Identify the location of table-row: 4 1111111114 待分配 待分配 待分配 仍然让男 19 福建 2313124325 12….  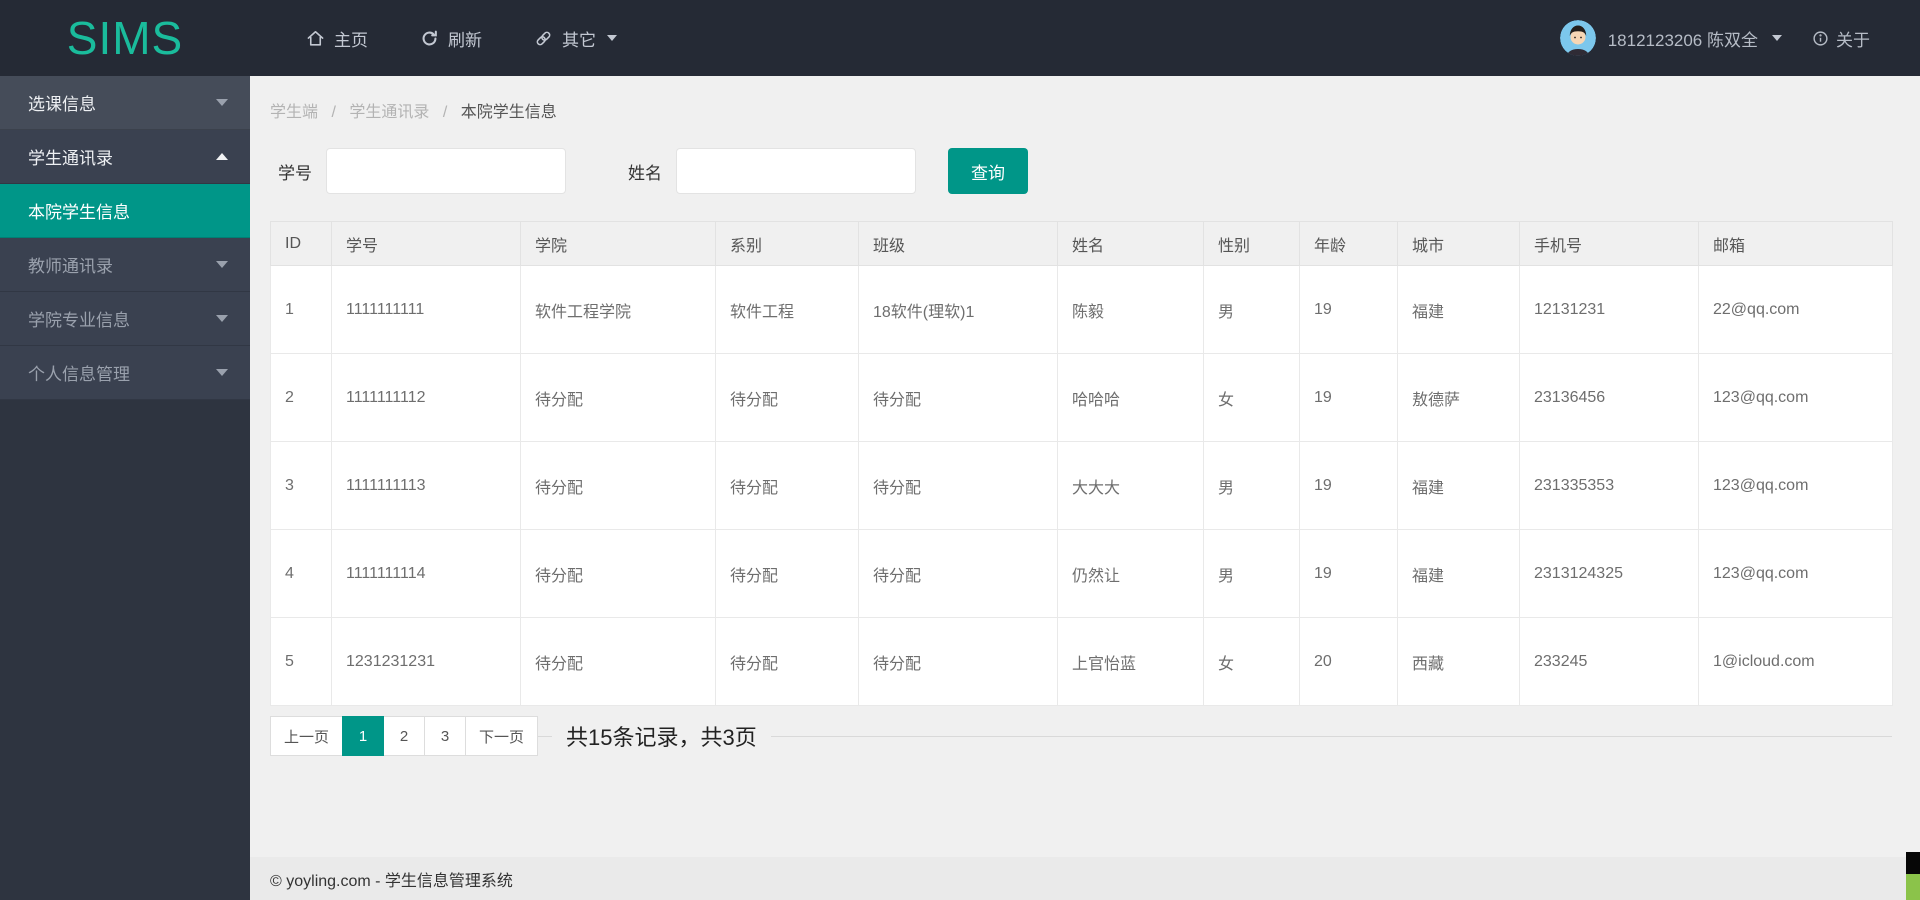
(1081, 573).